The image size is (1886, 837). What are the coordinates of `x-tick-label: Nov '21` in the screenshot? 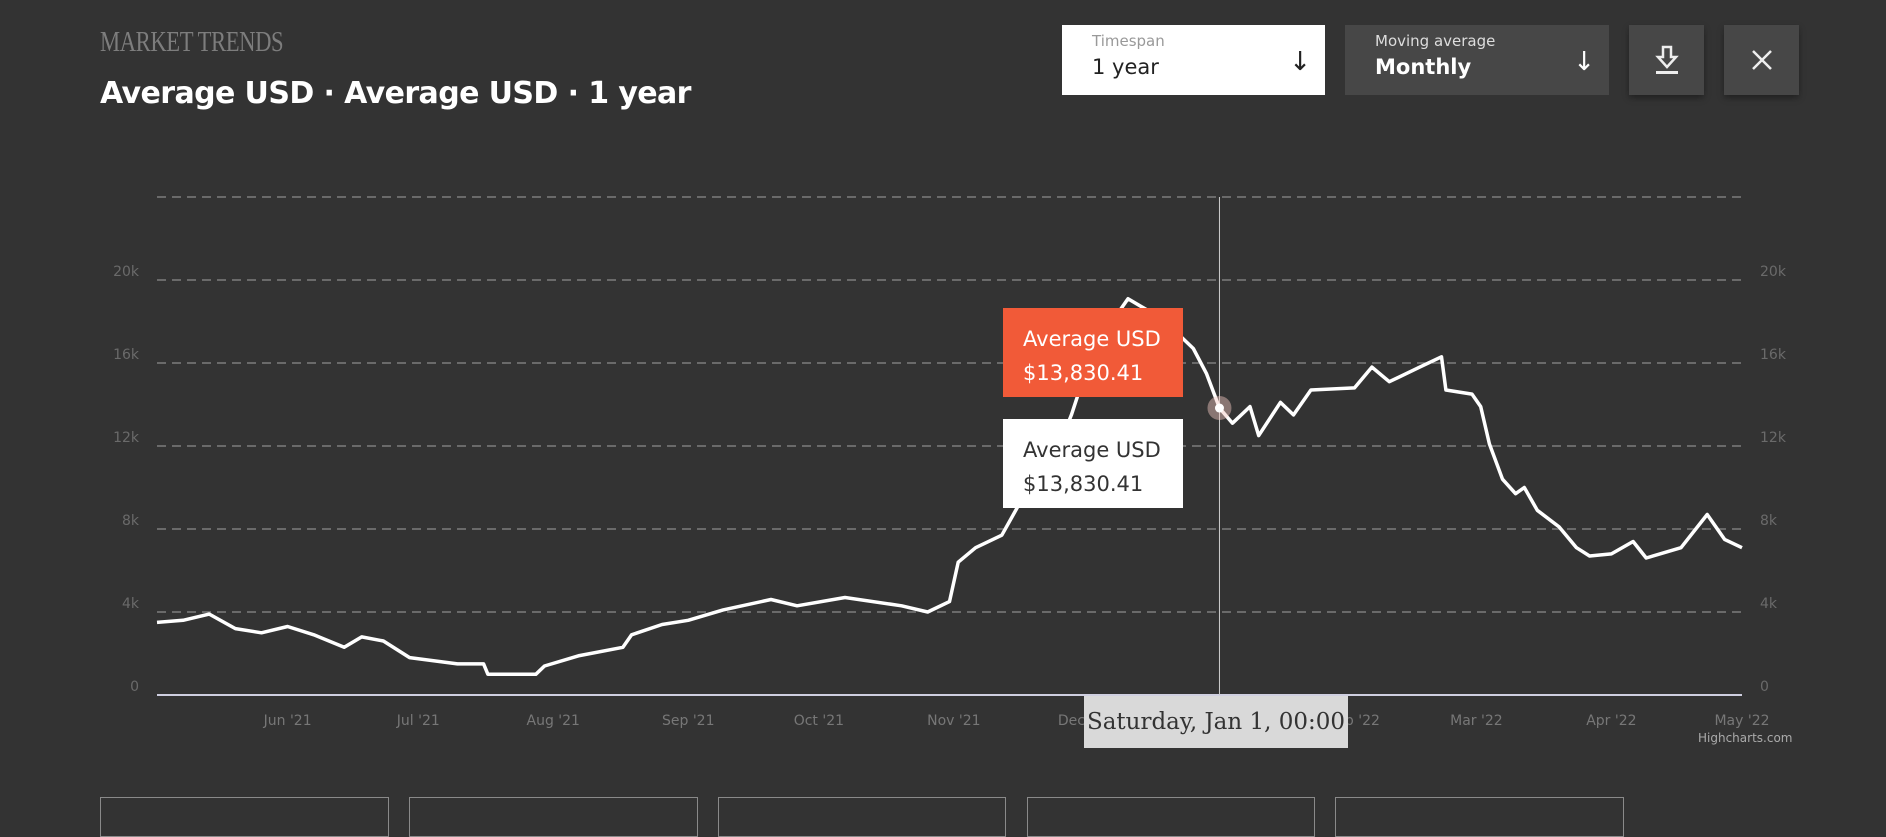 It's located at (953, 721).